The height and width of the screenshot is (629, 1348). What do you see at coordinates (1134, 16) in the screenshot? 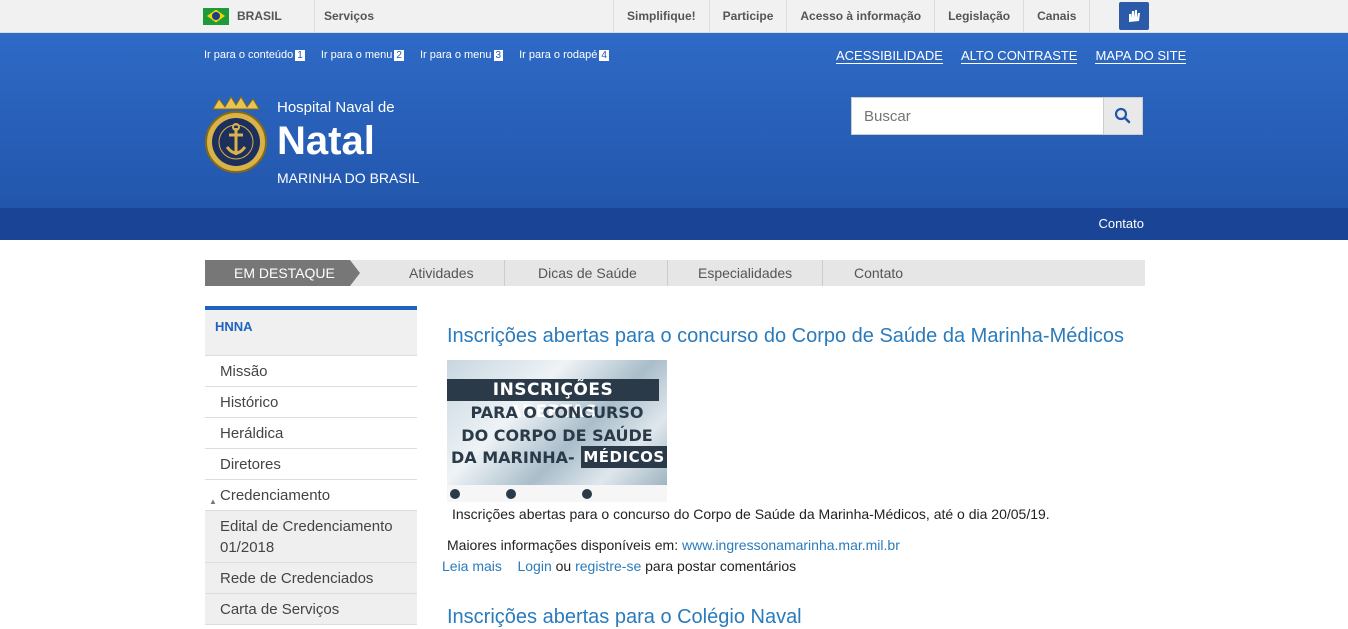
I see `vlibras-hands-icon` at bounding box center [1134, 16].